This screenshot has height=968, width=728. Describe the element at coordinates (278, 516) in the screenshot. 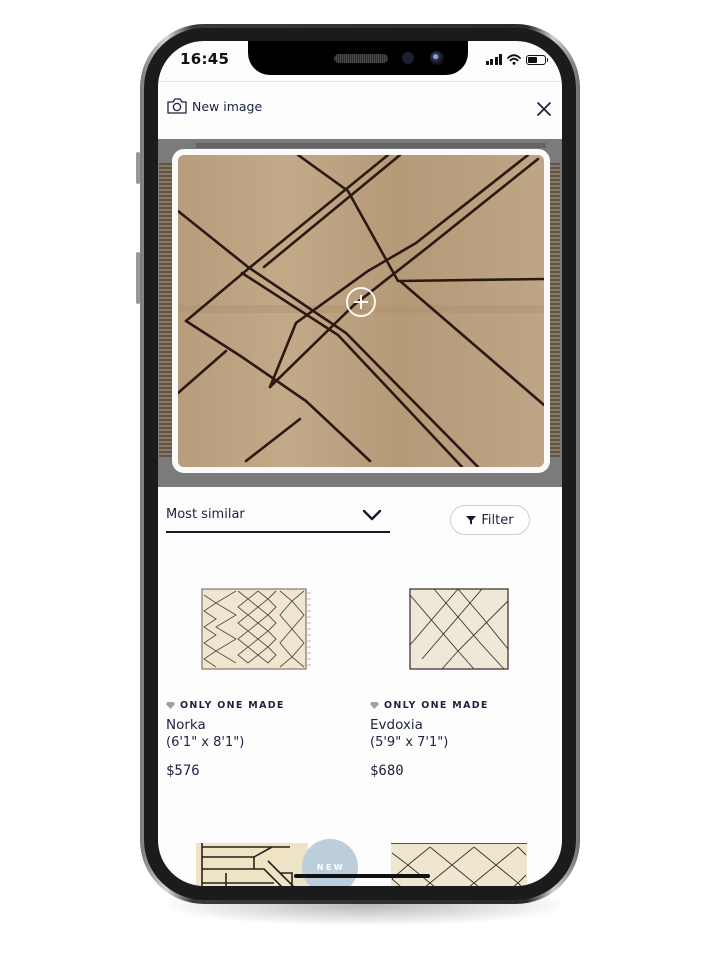

I see `sort-dropdown: Most similar` at that location.